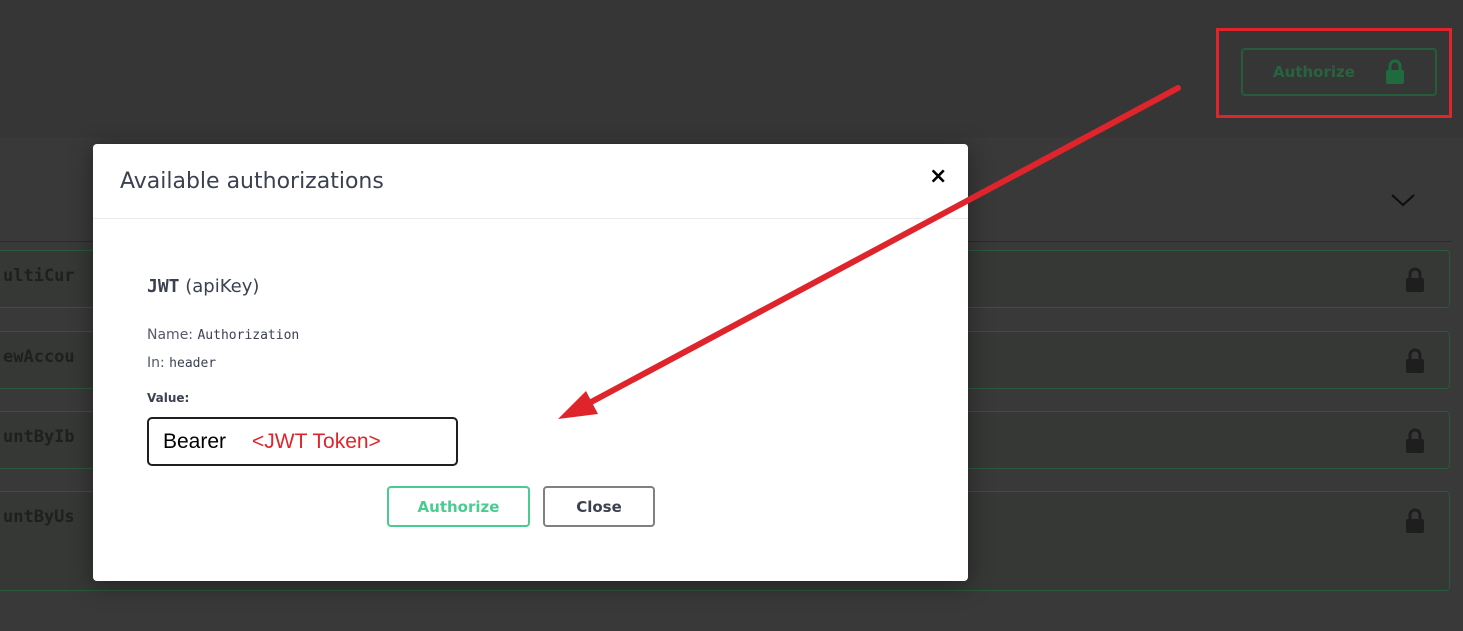 The image size is (1463, 631). Describe the element at coordinates (1334, 73) in the screenshot. I see `annotation-highlight-box` at that location.